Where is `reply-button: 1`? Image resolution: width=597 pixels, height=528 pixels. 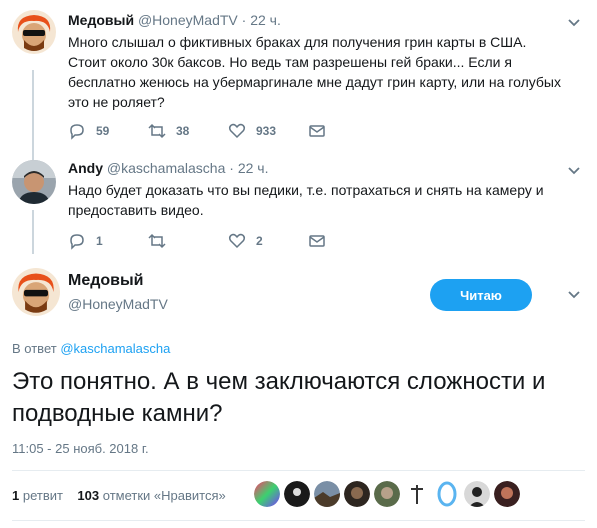 reply-button: 1 is located at coordinates (108, 241).